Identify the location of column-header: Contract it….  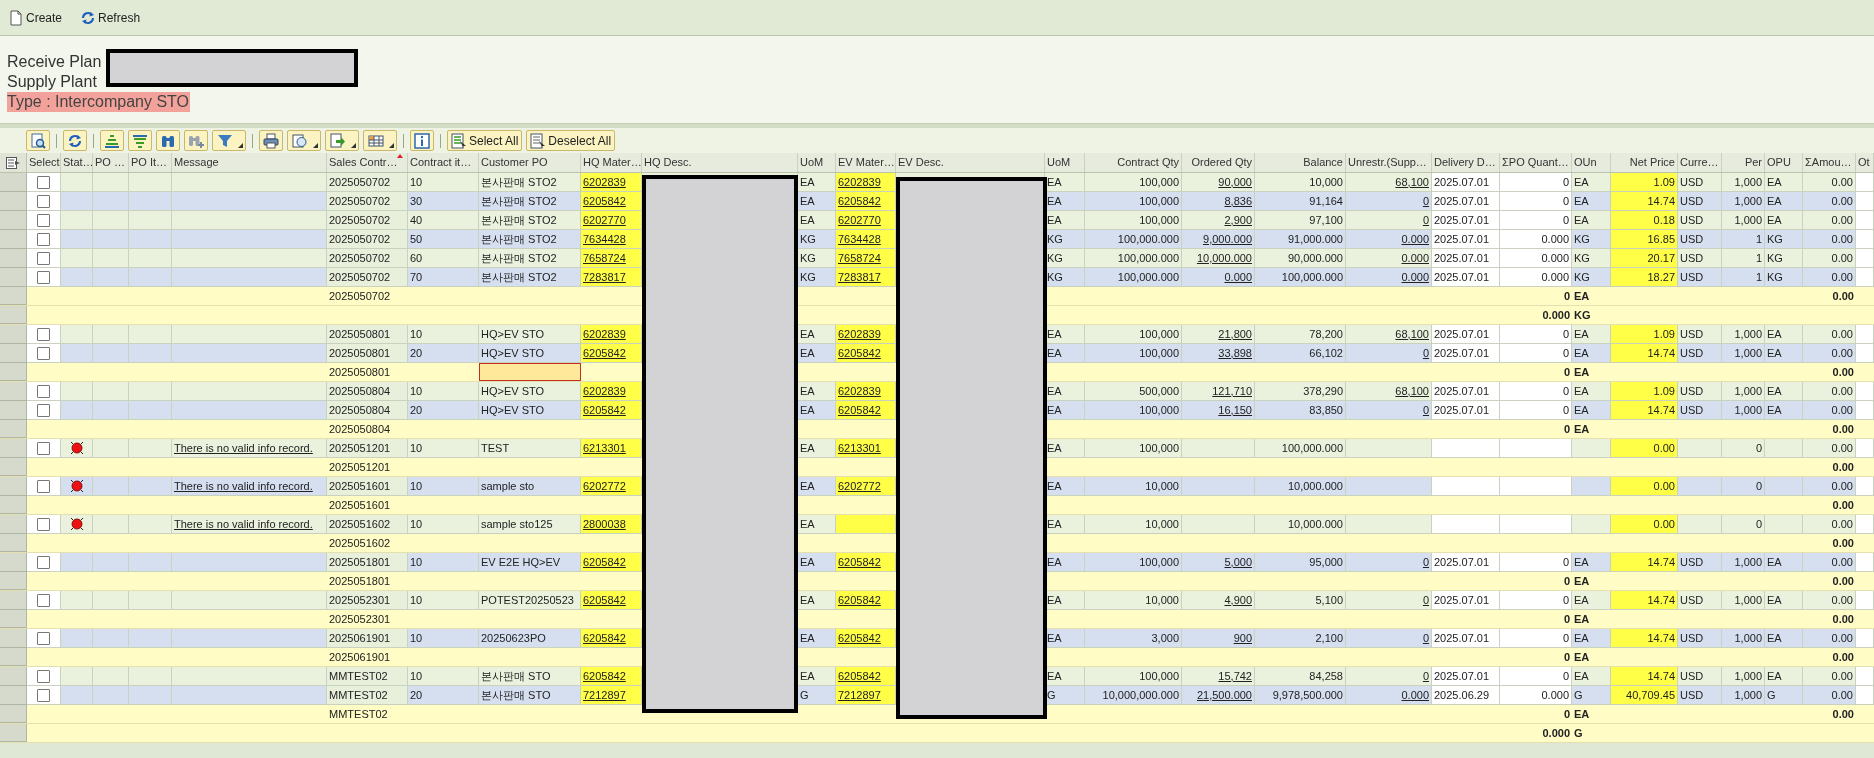
(443, 162).